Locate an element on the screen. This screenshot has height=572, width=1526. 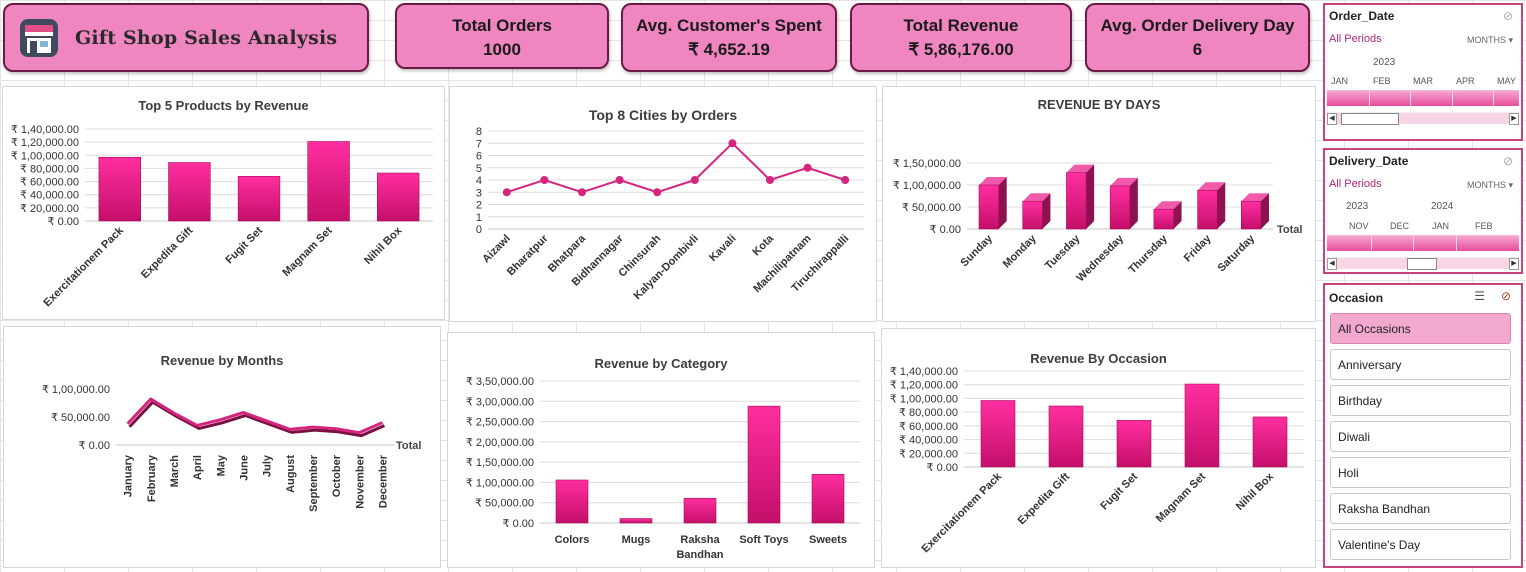
chevron-down-icon: ▾ is located at coordinates (1510, 185).